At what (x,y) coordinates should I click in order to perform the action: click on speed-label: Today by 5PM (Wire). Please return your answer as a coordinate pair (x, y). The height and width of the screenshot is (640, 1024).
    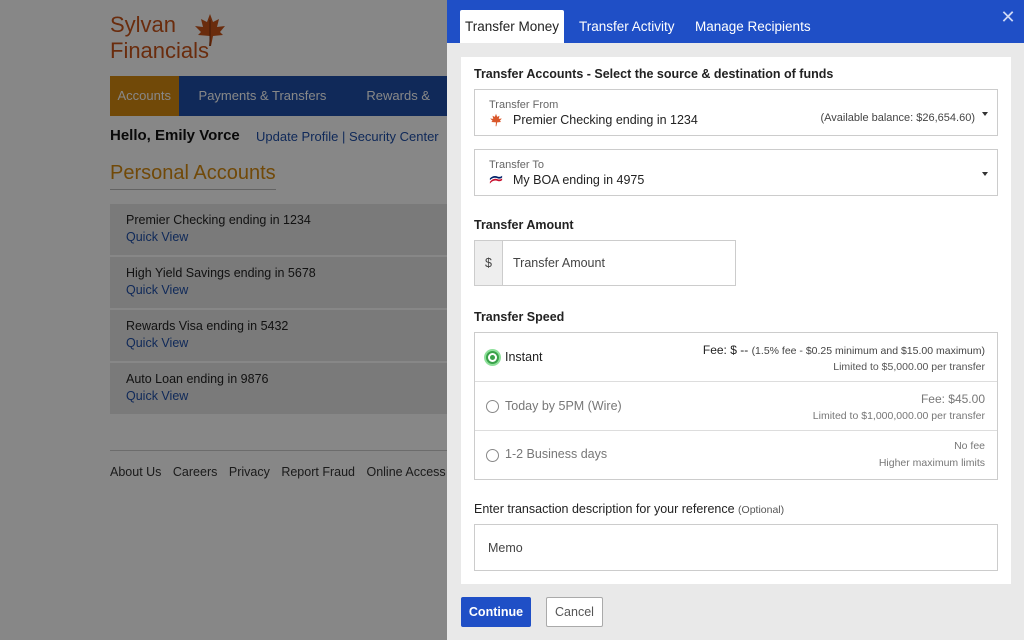
    Looking at the image, I should click on (563, 406).